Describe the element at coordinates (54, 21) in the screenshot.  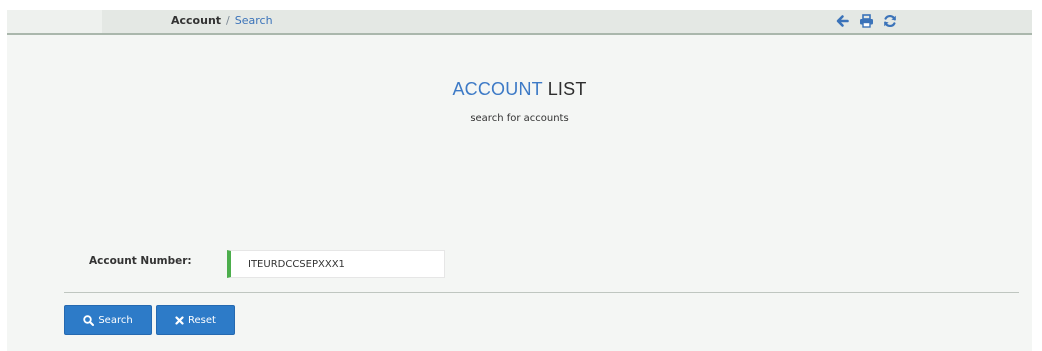
I see `top-bar-left-shade` at that location.